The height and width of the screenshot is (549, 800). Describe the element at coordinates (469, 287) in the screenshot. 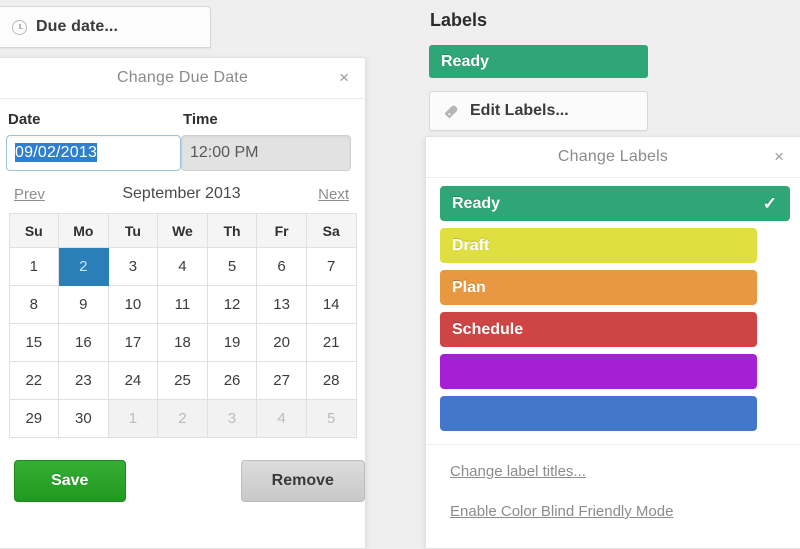

I see `label-option-text: Plan` at that location.